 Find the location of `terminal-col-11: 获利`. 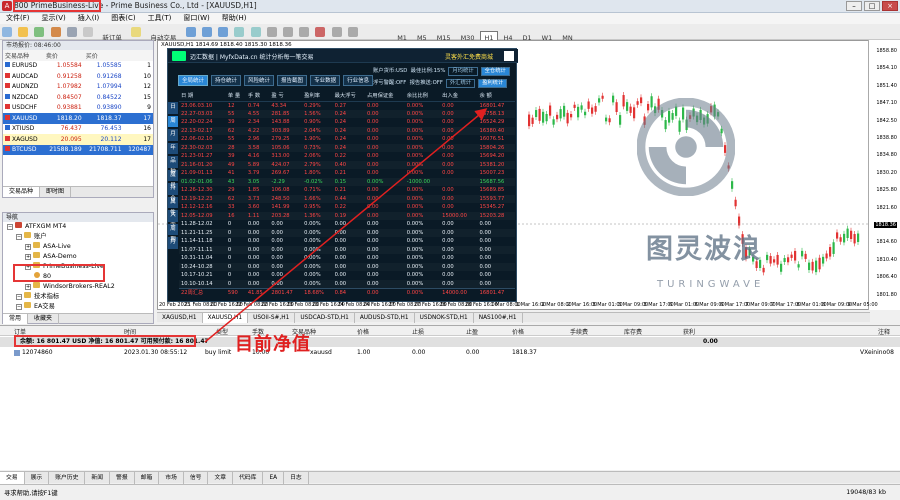

terminal-col-11: 获利 is located at coordinates (689, 331).